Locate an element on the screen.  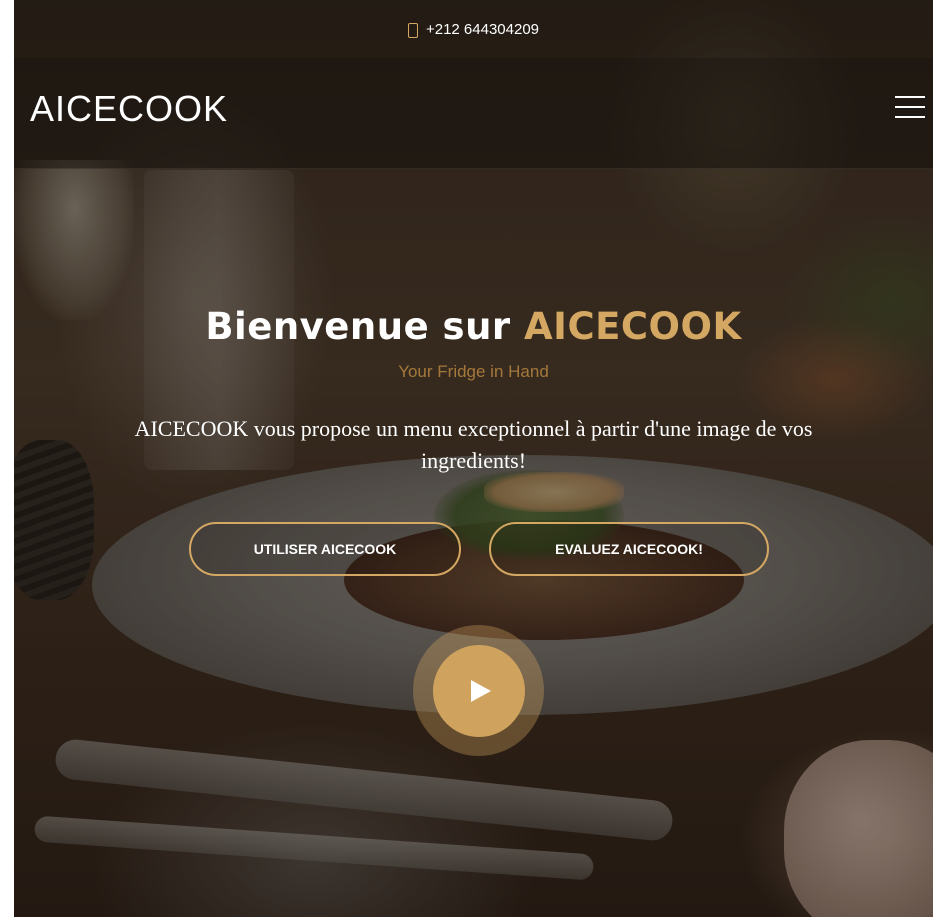
rate-aicecook-button: EVALUEZ AICECOOK! is located at coordinates (629, 549).